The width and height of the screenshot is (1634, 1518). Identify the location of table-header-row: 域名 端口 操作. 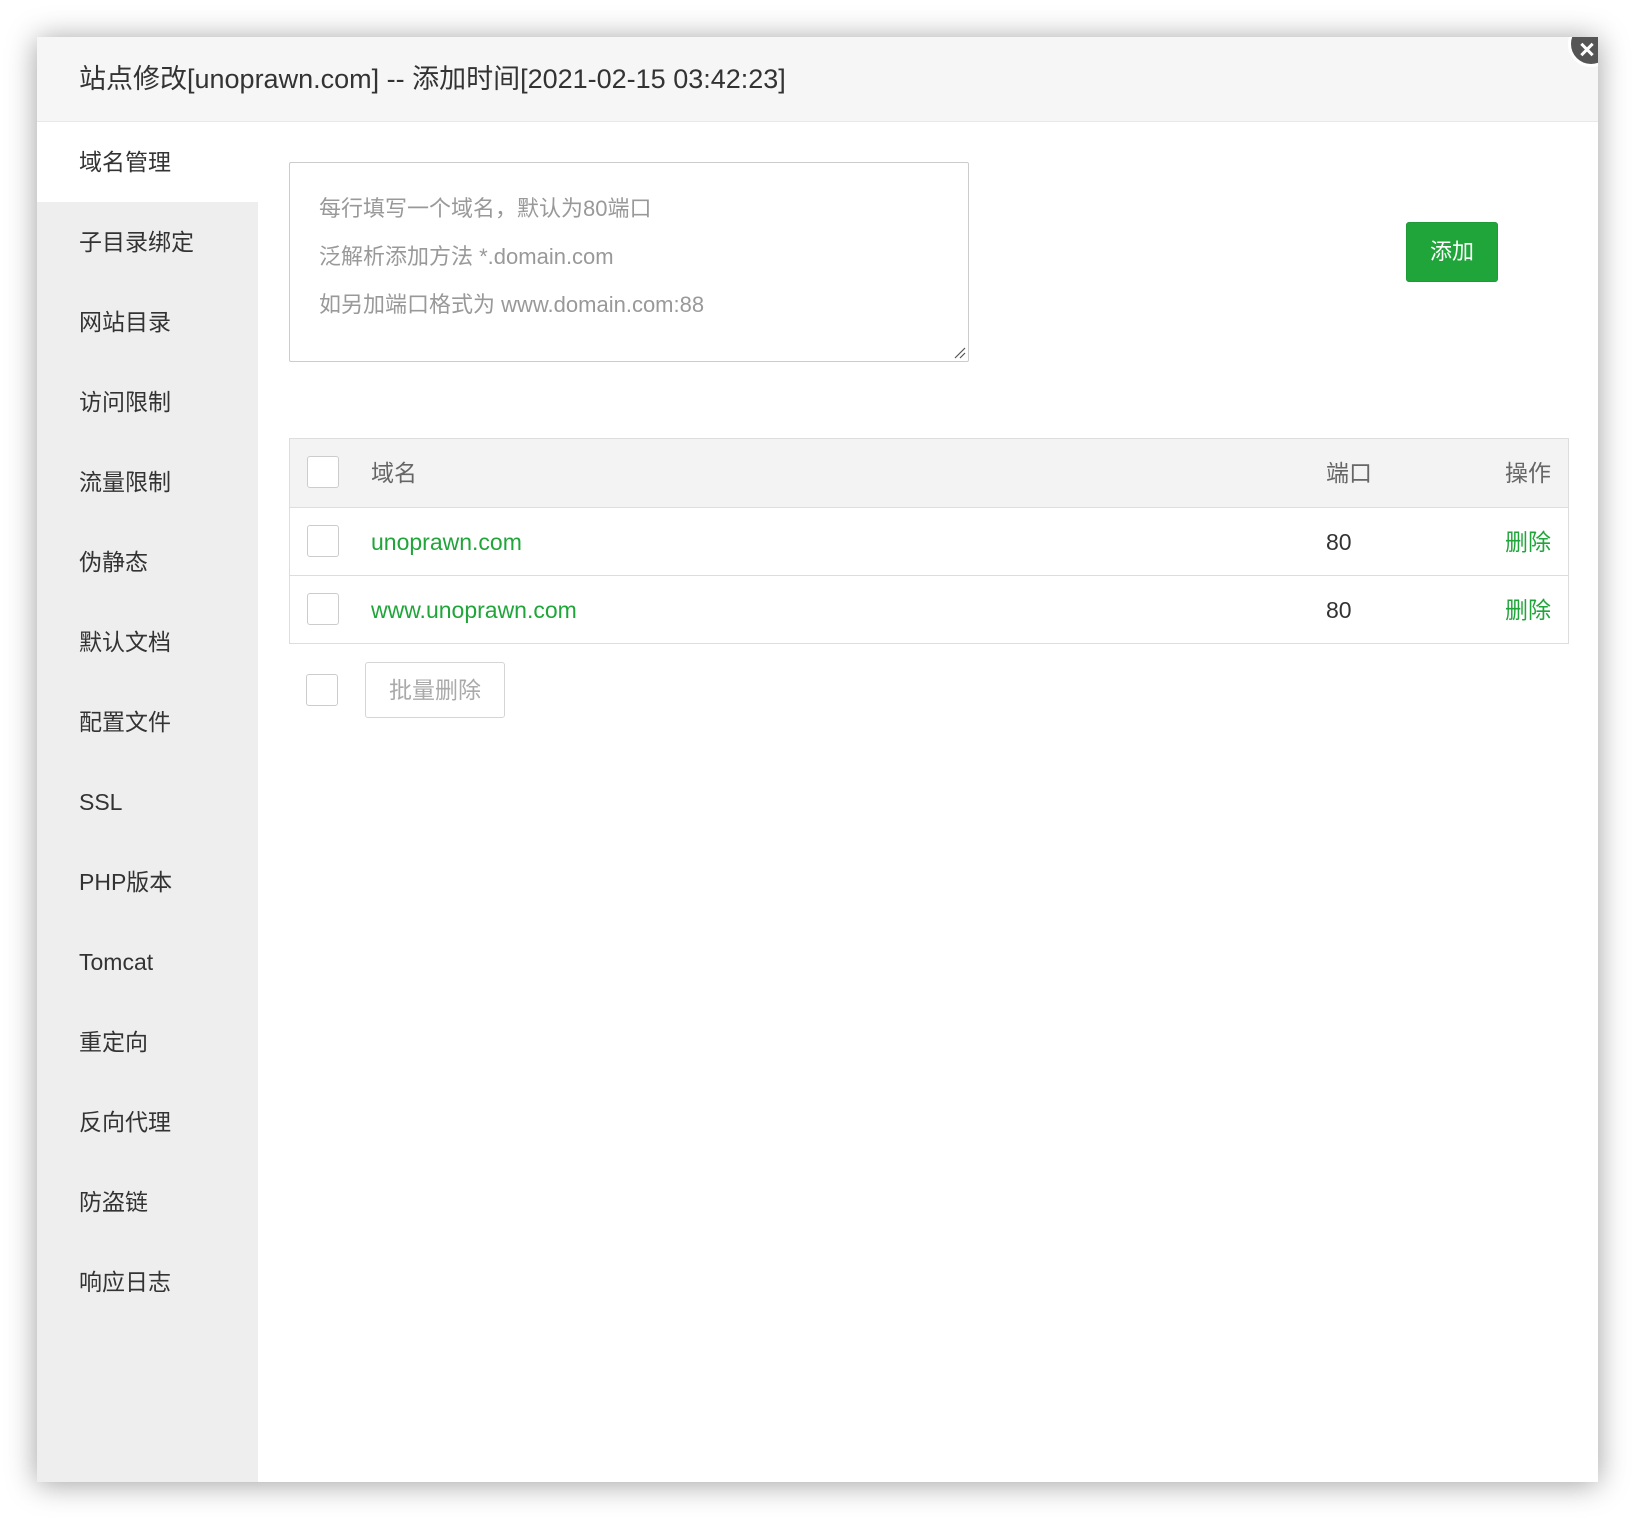
(929, 473).